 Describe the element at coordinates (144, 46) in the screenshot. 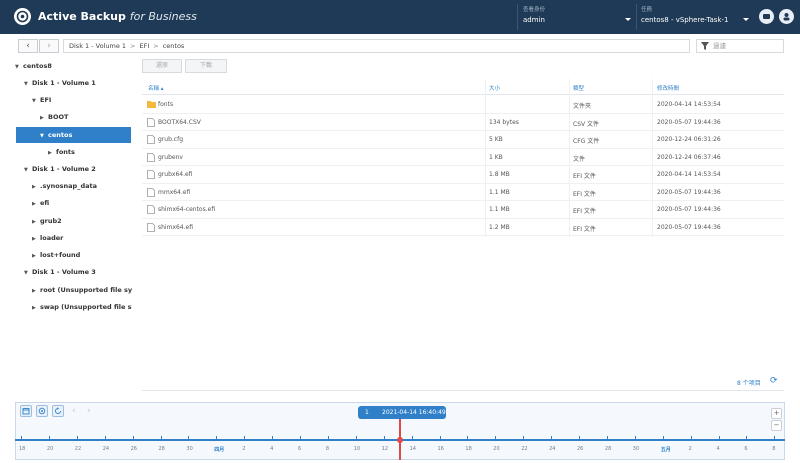

I see `breadcrumb-item: EFI` at that location.